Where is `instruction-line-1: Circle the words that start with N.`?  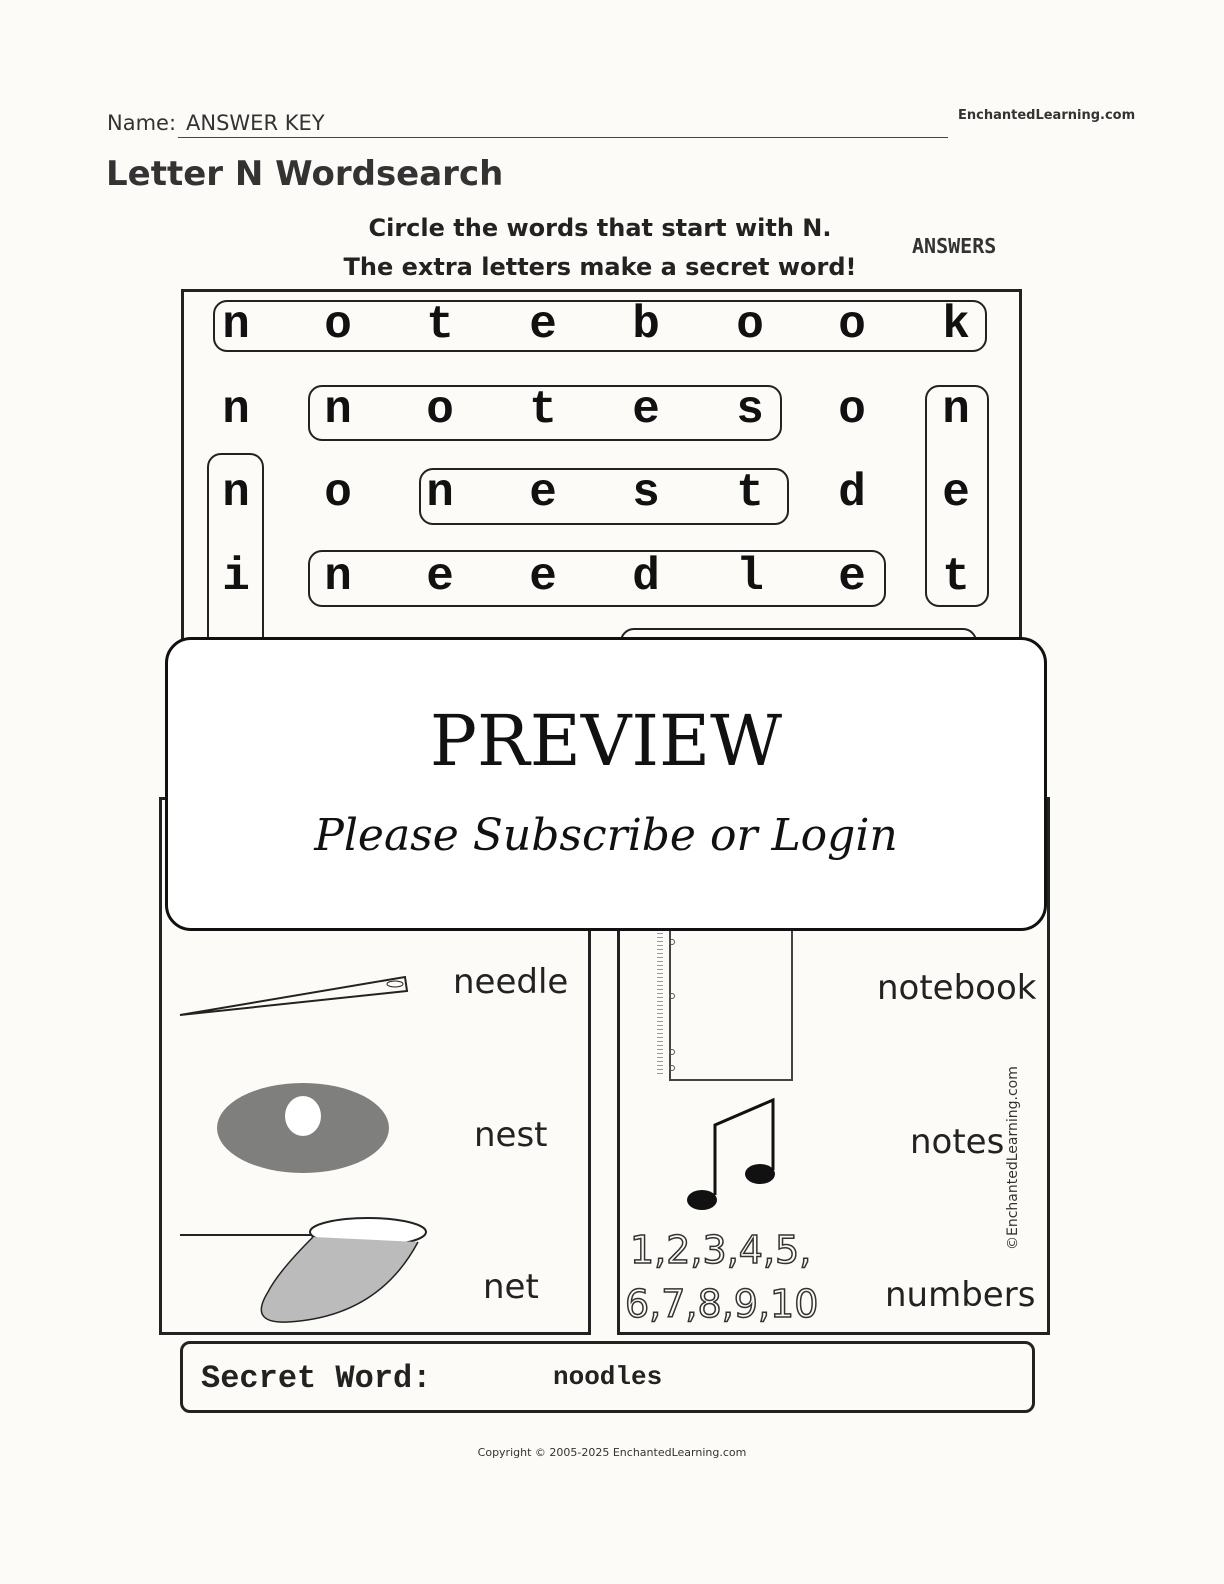
instruction-line-1: Circle the words that start with N. is located at coordinates (600, 228).